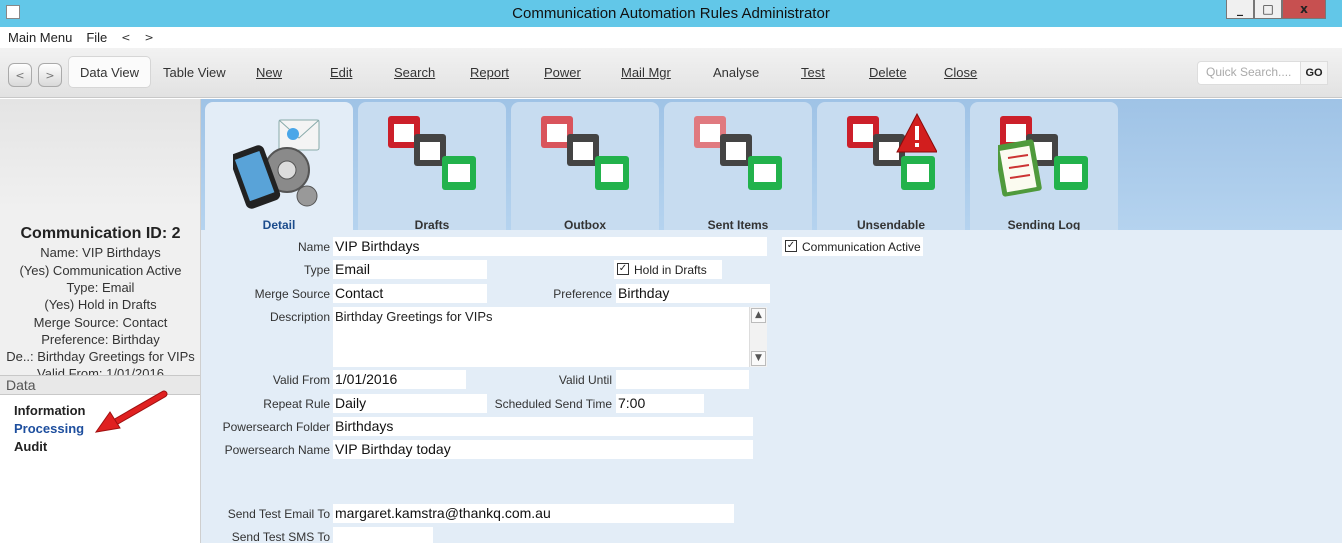 This screenshot has height=543, width=1342. What do you see at coordinates (40, 37) in the screenshot?
I see `menu-main-menu: Main Menu` at bounding box center [40, 37].